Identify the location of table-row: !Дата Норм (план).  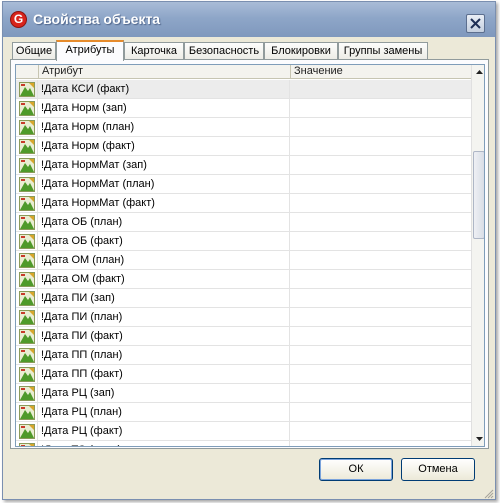
(243, 127).